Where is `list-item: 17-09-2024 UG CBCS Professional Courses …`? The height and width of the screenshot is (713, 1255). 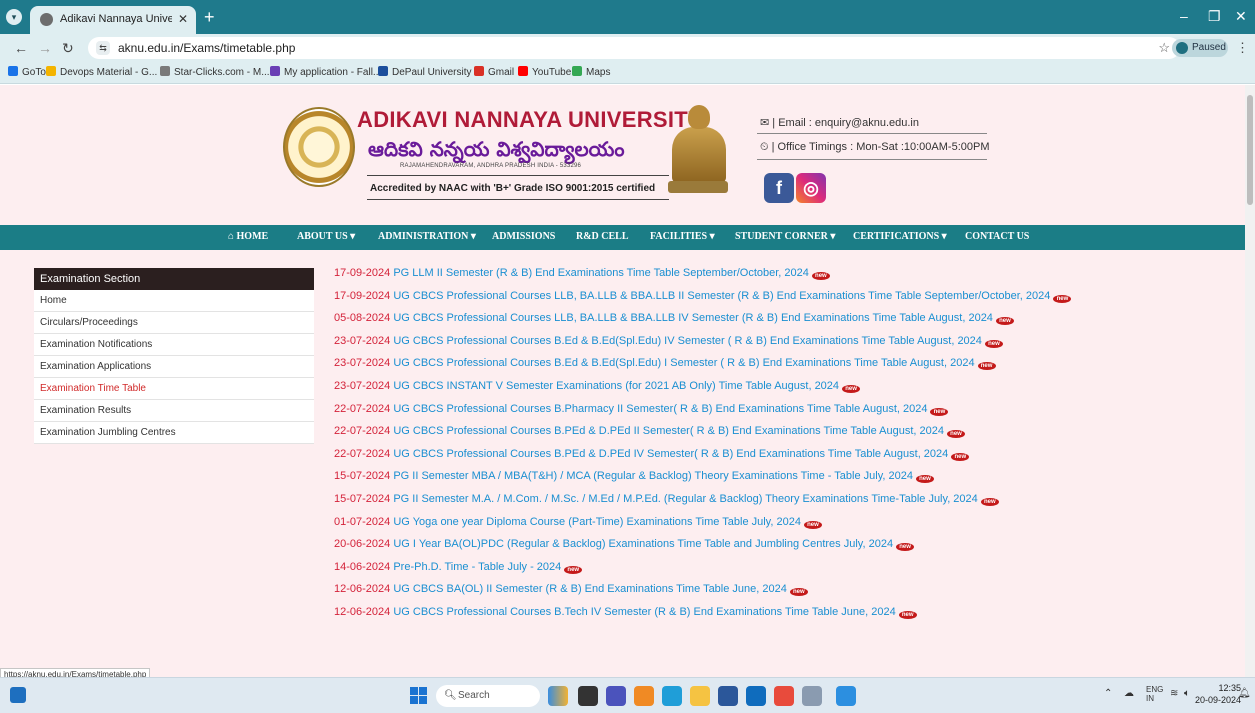 list-item: 17-09-2024 UG CBCS Professional Courses … is located at coordinates (784, 301).